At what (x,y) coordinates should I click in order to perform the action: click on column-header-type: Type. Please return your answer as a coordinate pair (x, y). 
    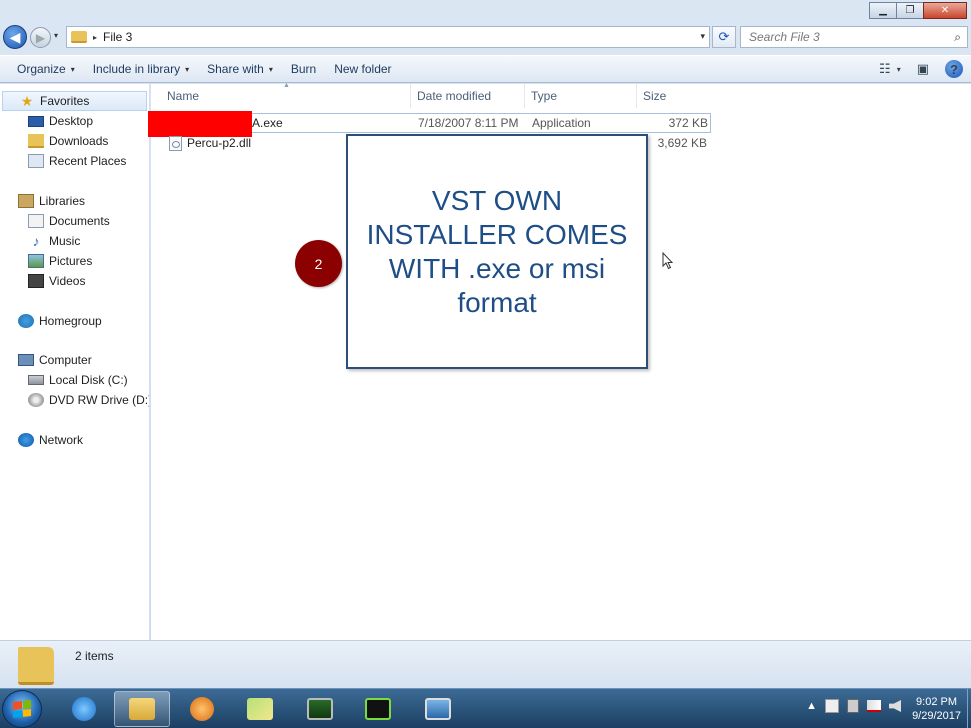
    Looking at the image, I should click on (581, 96).